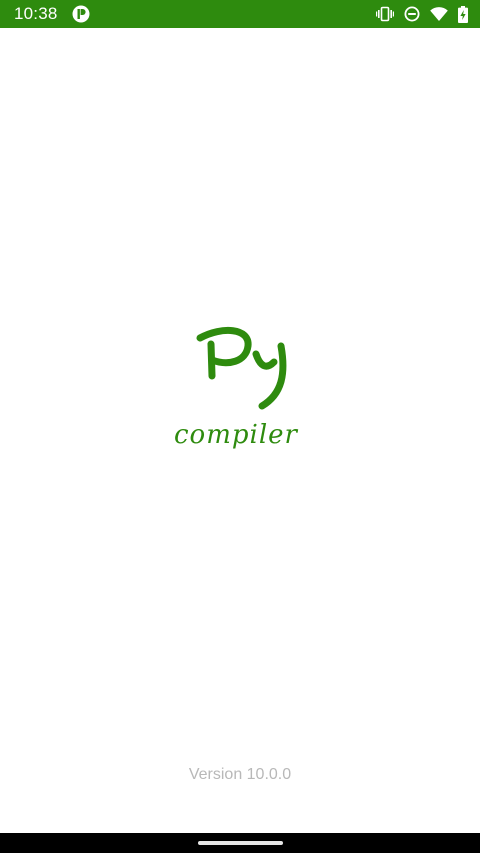  Describe the element at coordinates (463, 14) in the screenshot. I see `battery-charging-icon` at that location.